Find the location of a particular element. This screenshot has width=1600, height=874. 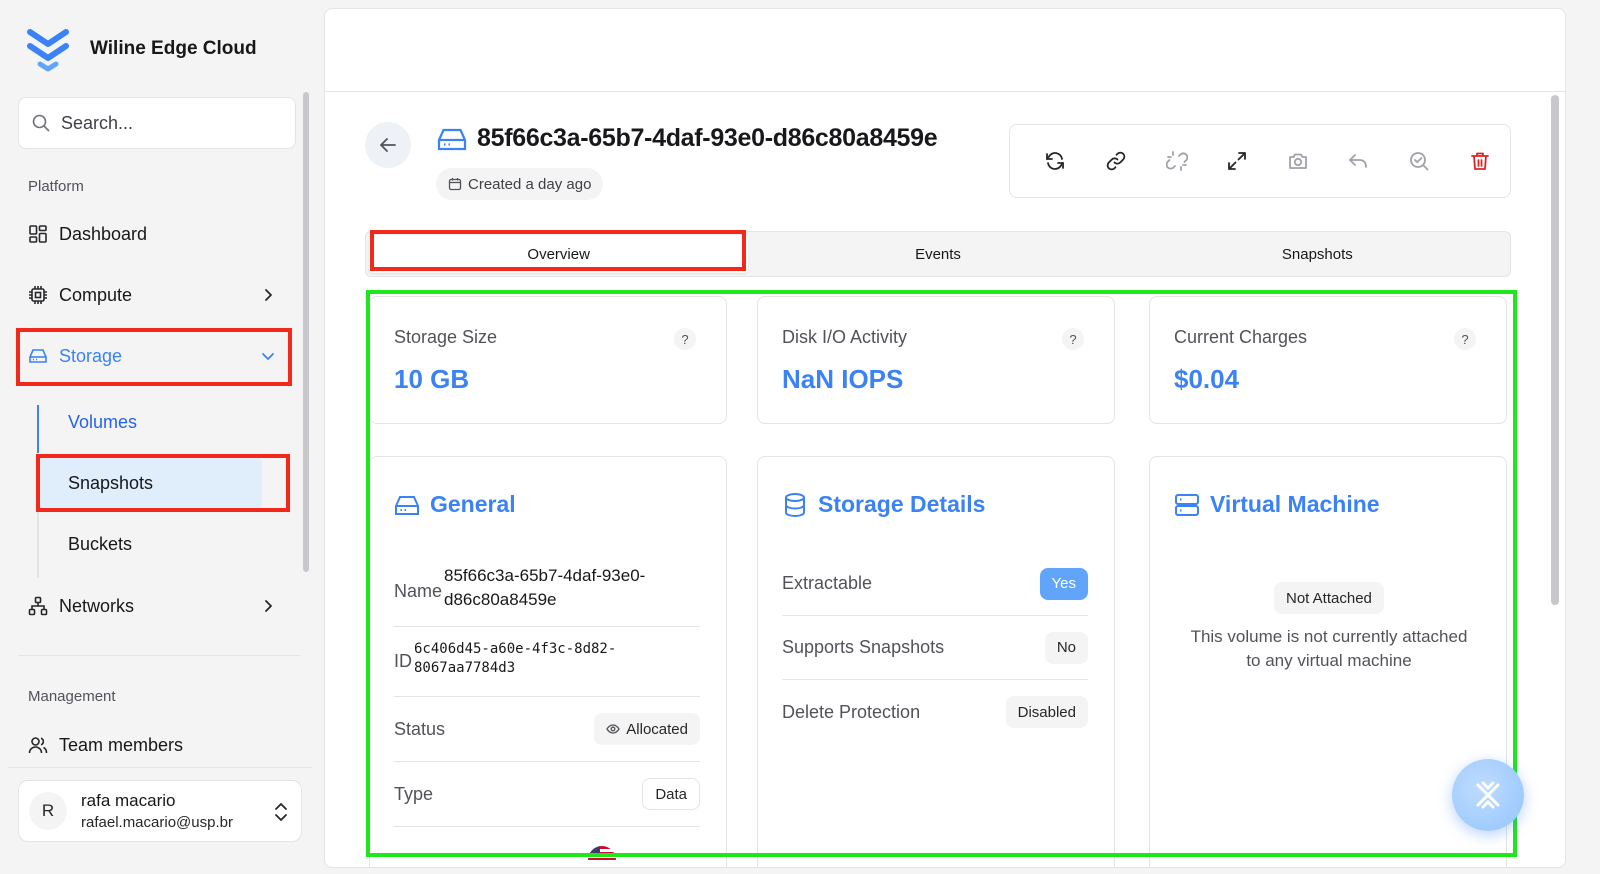

revert-button is located at coordinates (1358, 161).